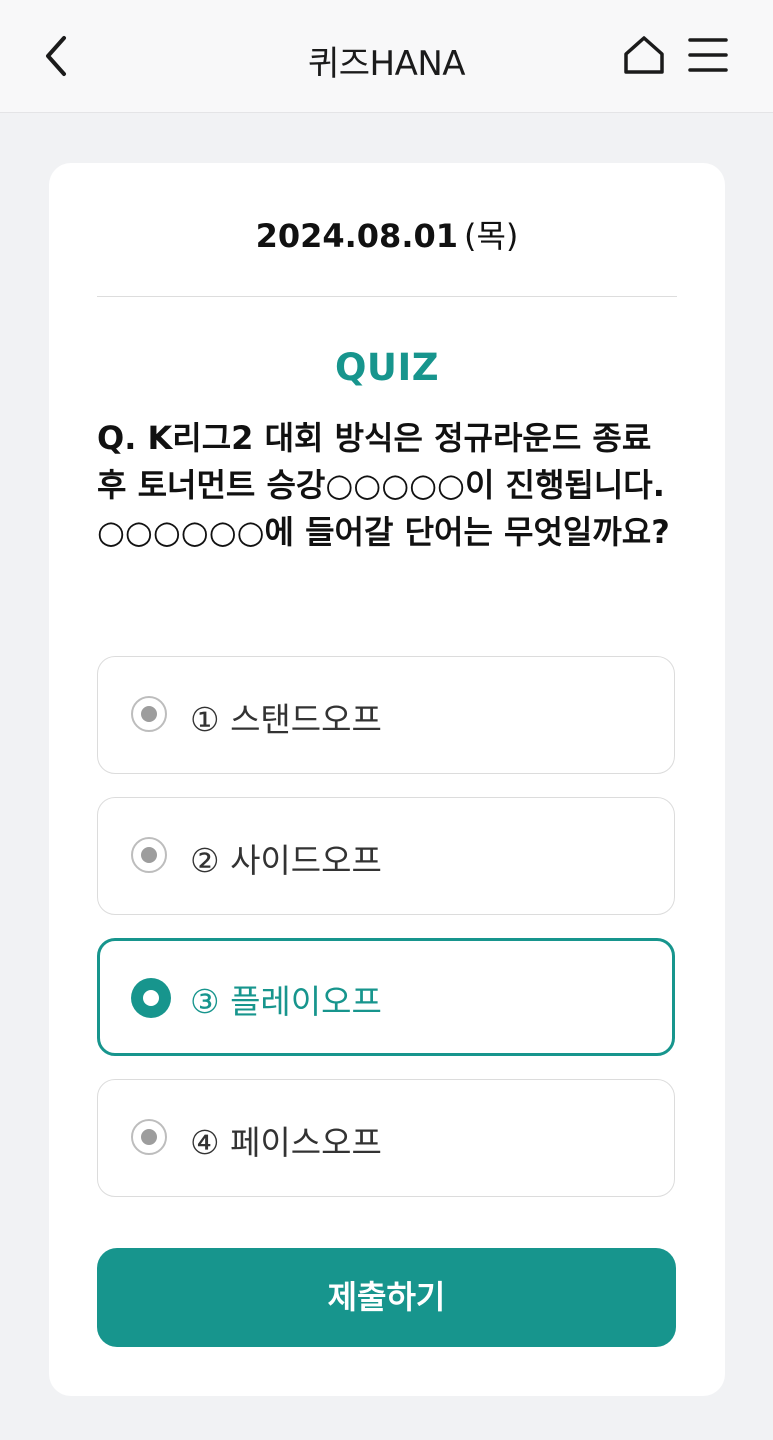  What do you see at coordinates (286, 1142) in the screenshot?
I see `option-label: ④ 페이스오프` at bounding box center [286, 1142].